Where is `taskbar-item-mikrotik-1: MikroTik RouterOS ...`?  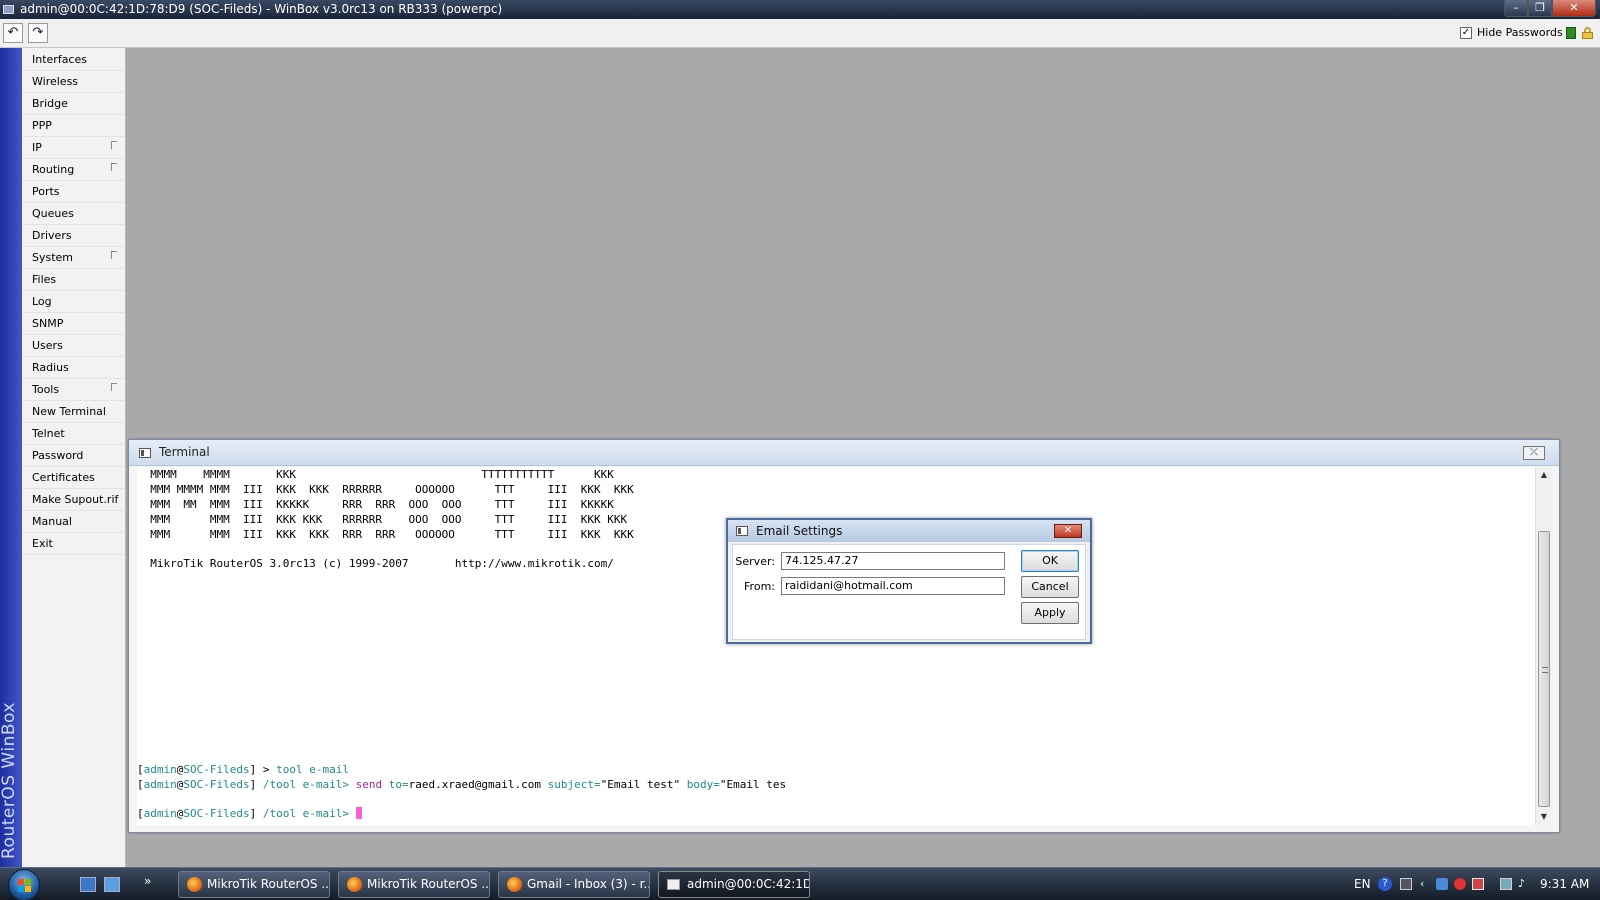 taskbar-item-mikrotik-1: MikroTik RouterOS ... is located at coordinates (254, 884).